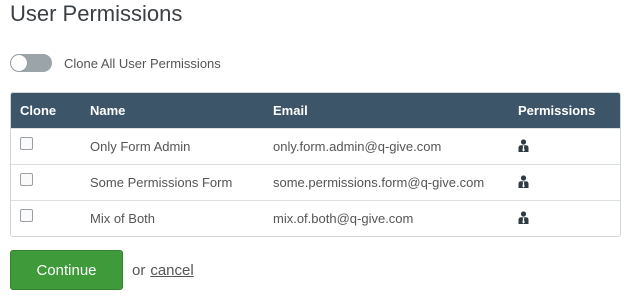 Image resolution: width=636 pixels, height=300 pixels. What do you see at coordinates (19, 63) in the screenshot?
I see `toggle-knob` at bounding box center [19, 63].